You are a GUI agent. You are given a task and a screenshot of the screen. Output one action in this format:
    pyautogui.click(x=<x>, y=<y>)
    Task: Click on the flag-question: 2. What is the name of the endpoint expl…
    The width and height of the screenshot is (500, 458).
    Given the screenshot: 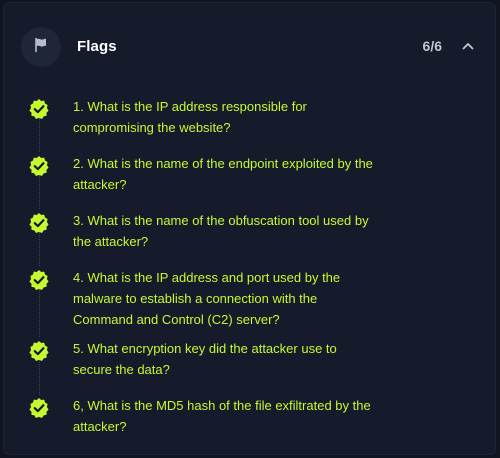 What is the action you would take?
    pyautogui.click(x=223, y=174)
    